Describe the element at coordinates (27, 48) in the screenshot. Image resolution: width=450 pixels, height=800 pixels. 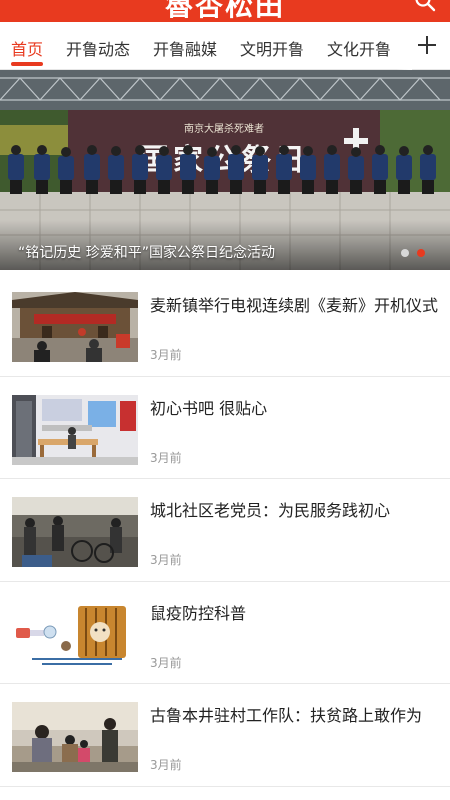
I see `tab-home: 首页` at that location.